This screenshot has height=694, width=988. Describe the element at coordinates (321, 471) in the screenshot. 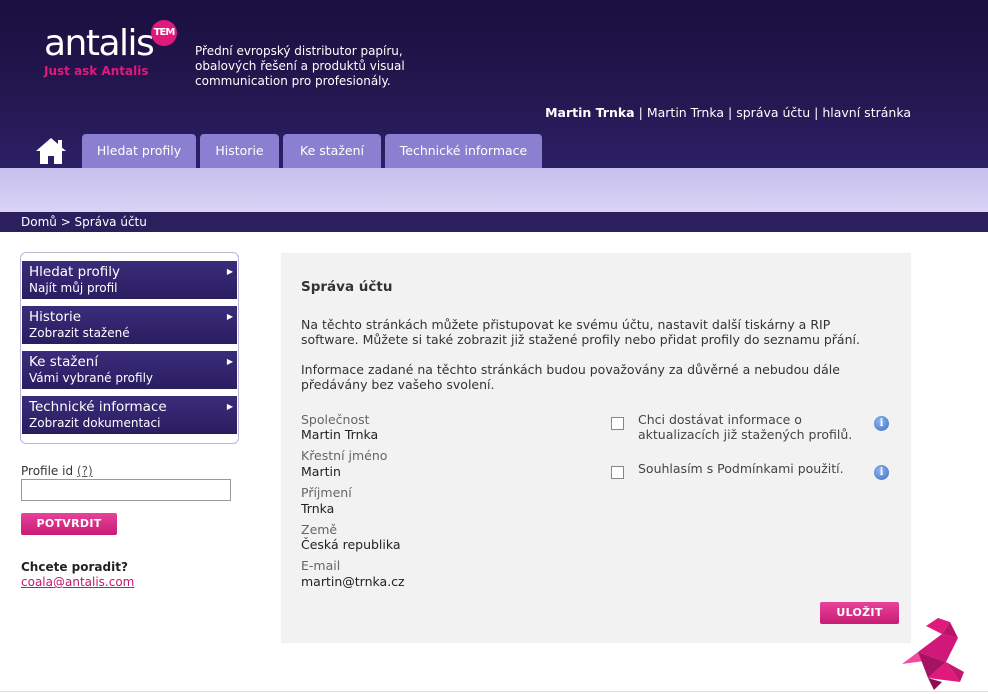

I see `first-name-value: Martin` at that location.